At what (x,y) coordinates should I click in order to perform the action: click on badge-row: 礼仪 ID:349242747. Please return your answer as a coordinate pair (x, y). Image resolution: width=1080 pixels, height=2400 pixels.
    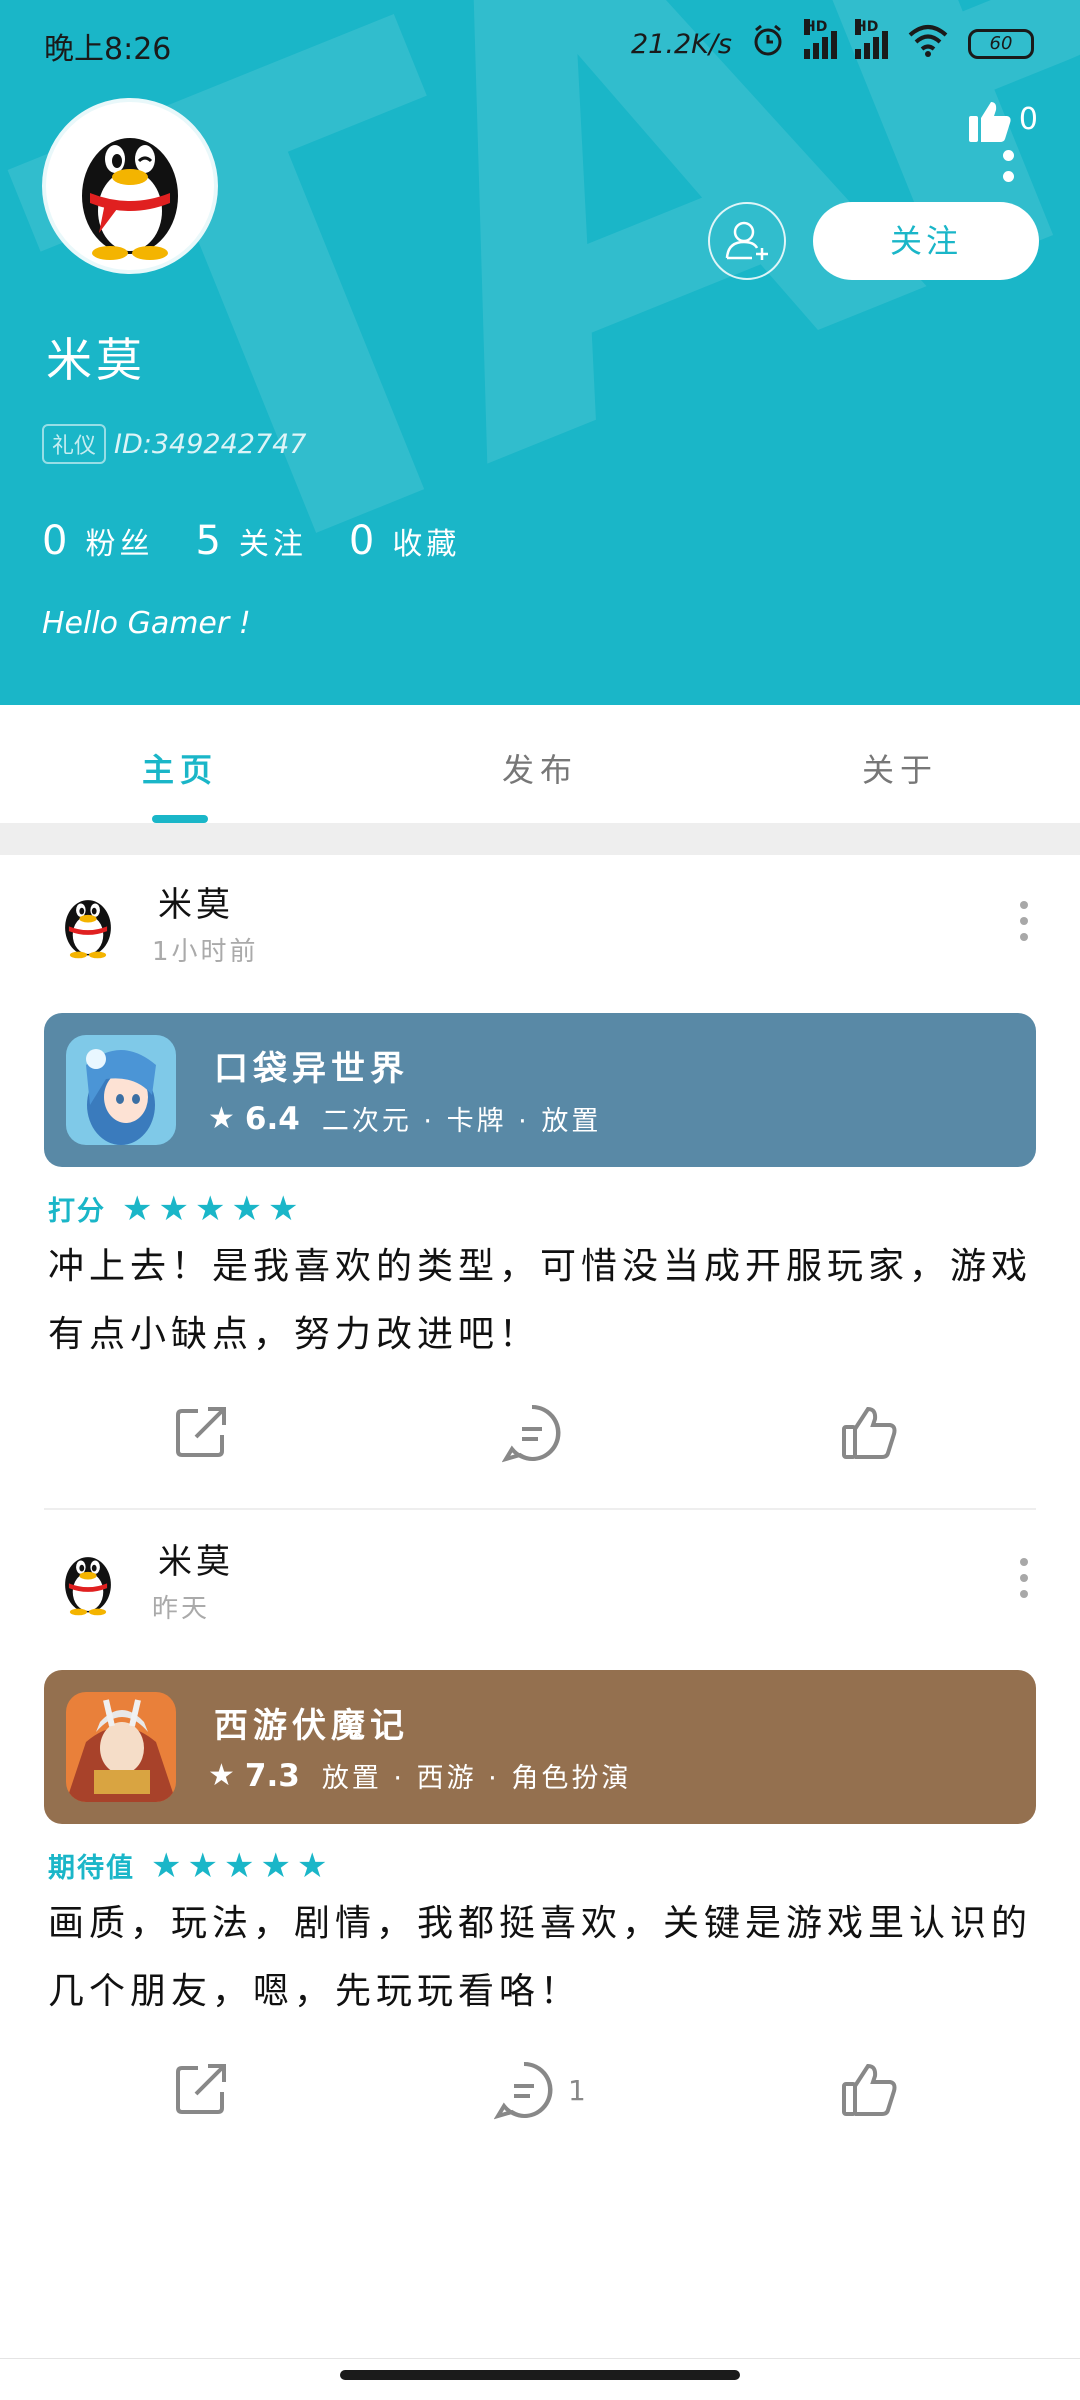
    Looking at the image, I should click on (174, 444).